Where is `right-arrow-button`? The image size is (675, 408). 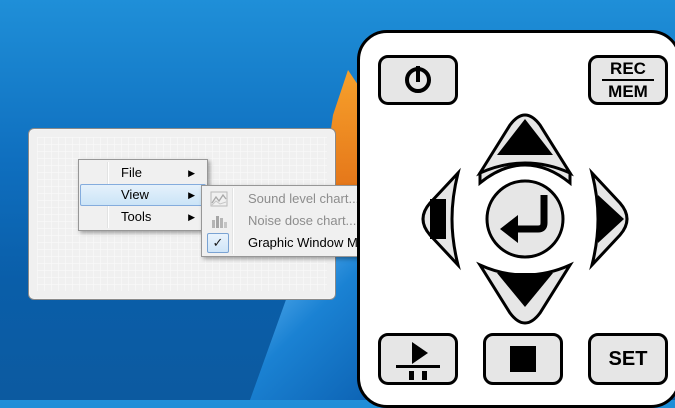 right-arrow-button is located at coordinates (609, 219).